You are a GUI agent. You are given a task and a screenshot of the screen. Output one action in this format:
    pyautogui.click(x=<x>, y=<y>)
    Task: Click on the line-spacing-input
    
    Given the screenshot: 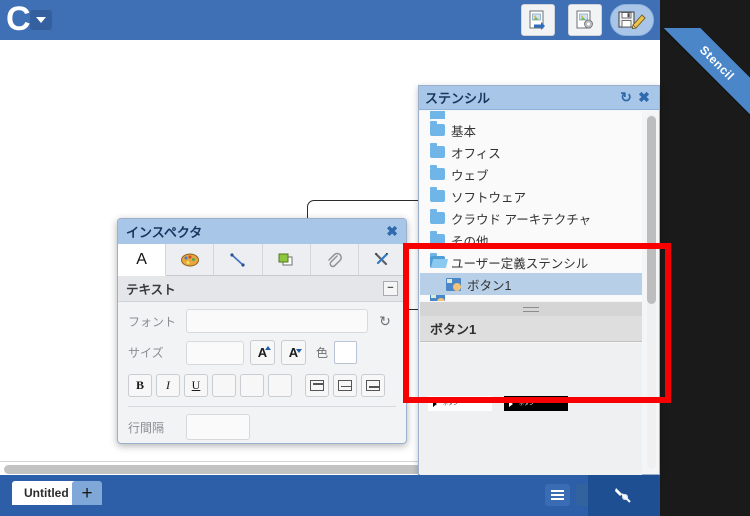 What is the action you would take?
    pyautogui.click(x=218, y=427)
    